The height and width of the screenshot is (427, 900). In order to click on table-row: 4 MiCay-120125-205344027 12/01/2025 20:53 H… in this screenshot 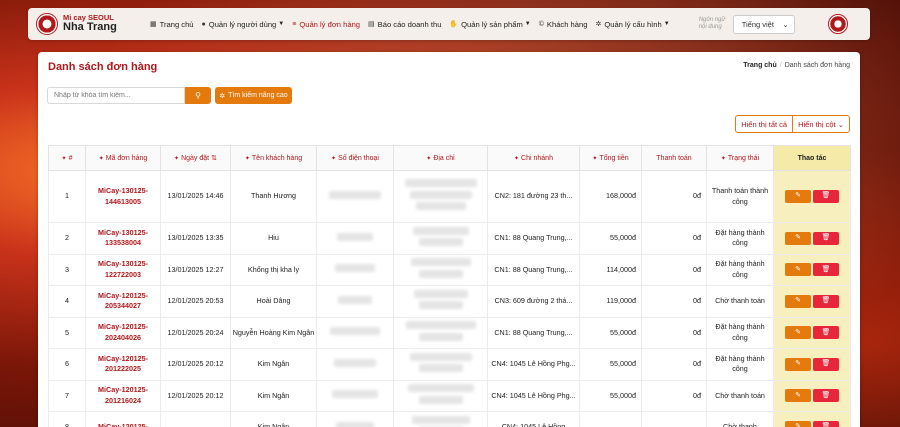, I will do `click(449, 301)`.